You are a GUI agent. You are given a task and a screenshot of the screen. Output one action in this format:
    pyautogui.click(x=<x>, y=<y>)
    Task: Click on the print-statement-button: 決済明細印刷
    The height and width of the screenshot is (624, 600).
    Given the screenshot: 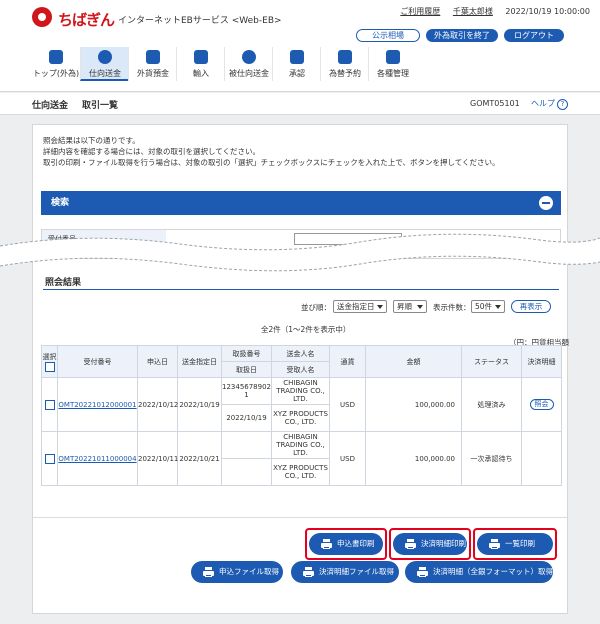 What is the action you would take?
    pyautogui.click(x=430, y=544)
    